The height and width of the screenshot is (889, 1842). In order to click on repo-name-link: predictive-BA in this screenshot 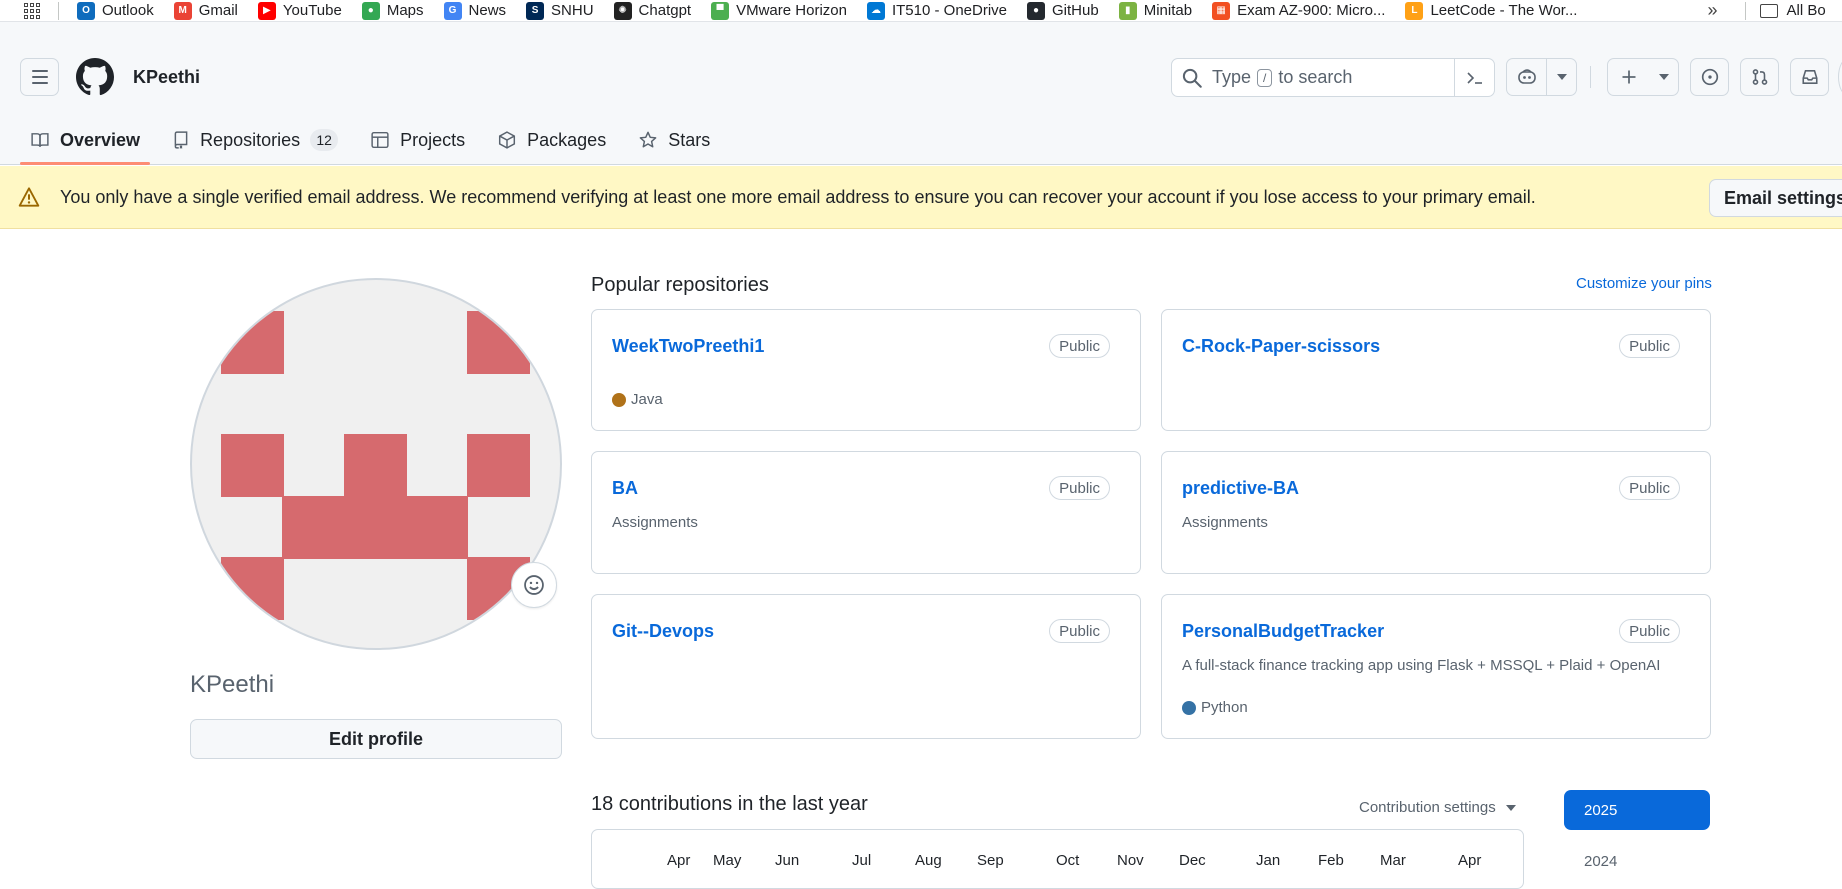, I will do `click(1240, 488)`.